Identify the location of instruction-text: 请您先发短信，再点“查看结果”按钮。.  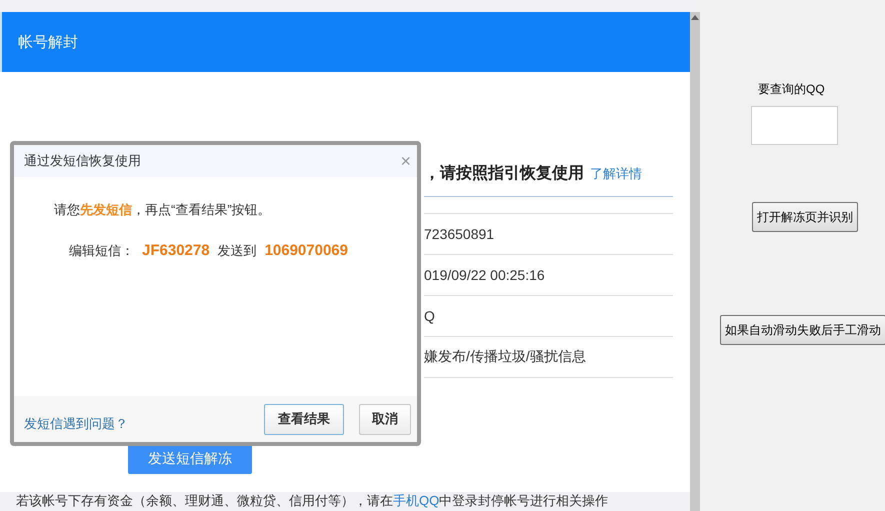
(163, 210).